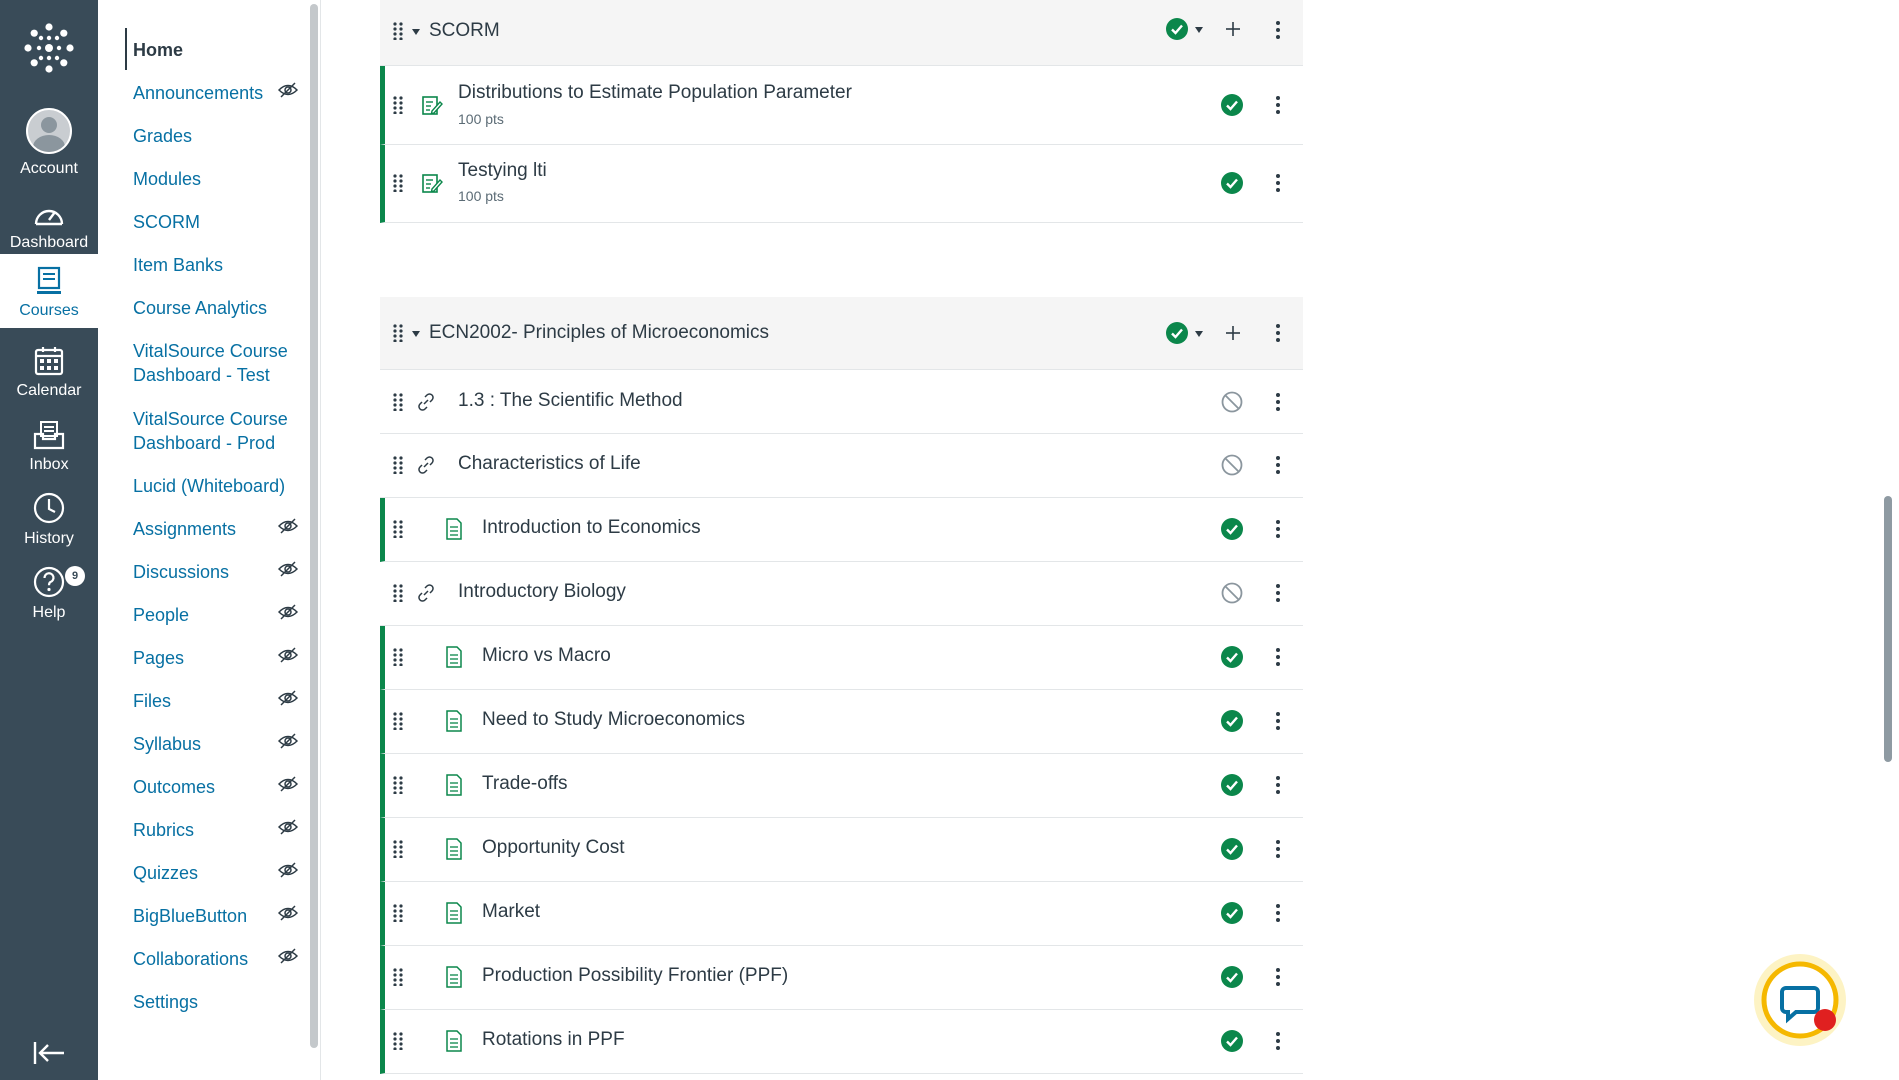 This screenshot has height=1080, width=1899. What do you see at coordinates (220, 222) in the screenshot?
I see `course-nav-scorm: SCORM` at bounding box center [220, 222].